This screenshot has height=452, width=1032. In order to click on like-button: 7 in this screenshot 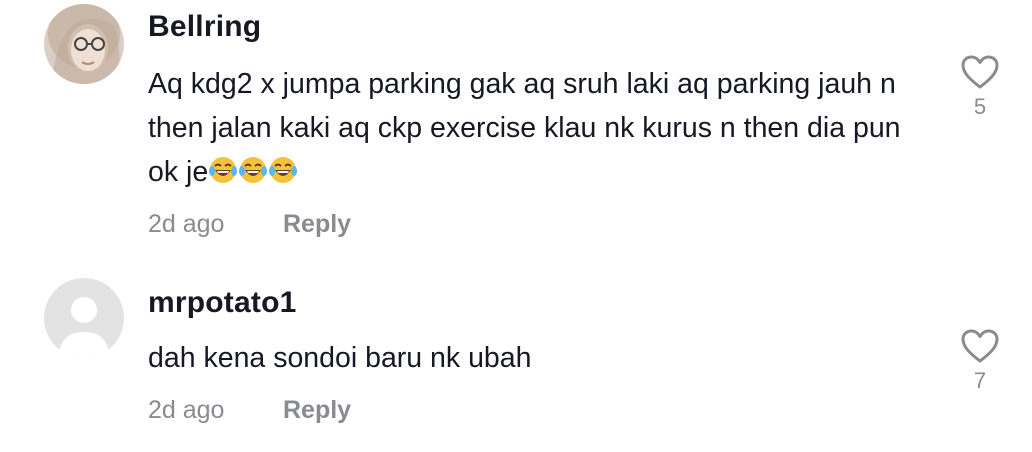, I will do `click(980, 361)`.